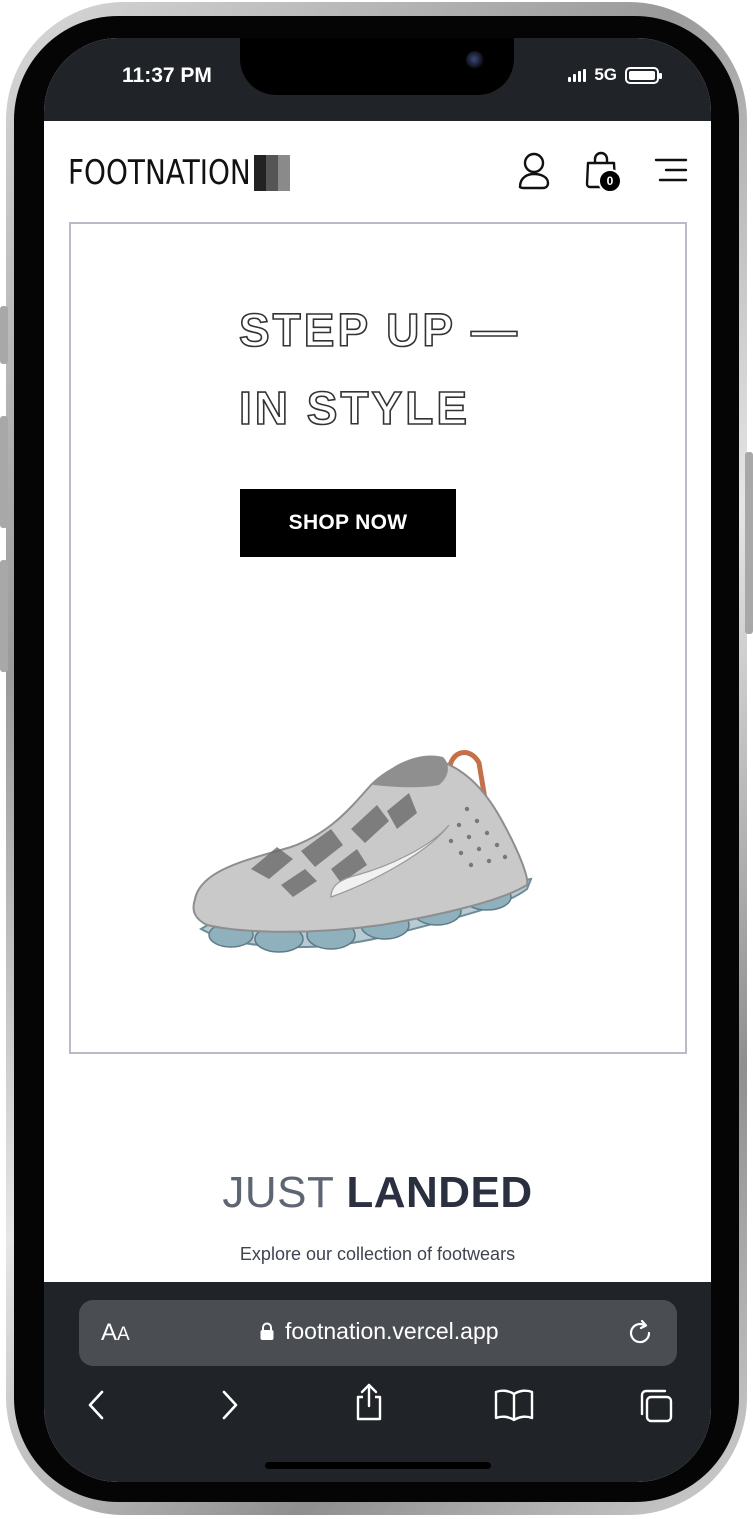  I want to click on status-time: 11:37 PM, so click(167, 75).